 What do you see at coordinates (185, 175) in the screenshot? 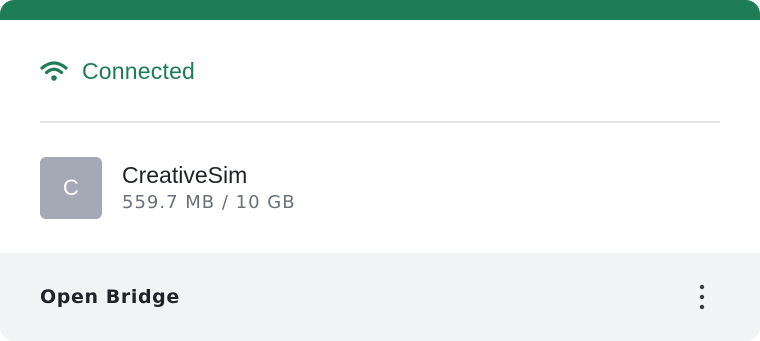
I see `sim-name: CreativeSim` at bounding box center [185, 175].